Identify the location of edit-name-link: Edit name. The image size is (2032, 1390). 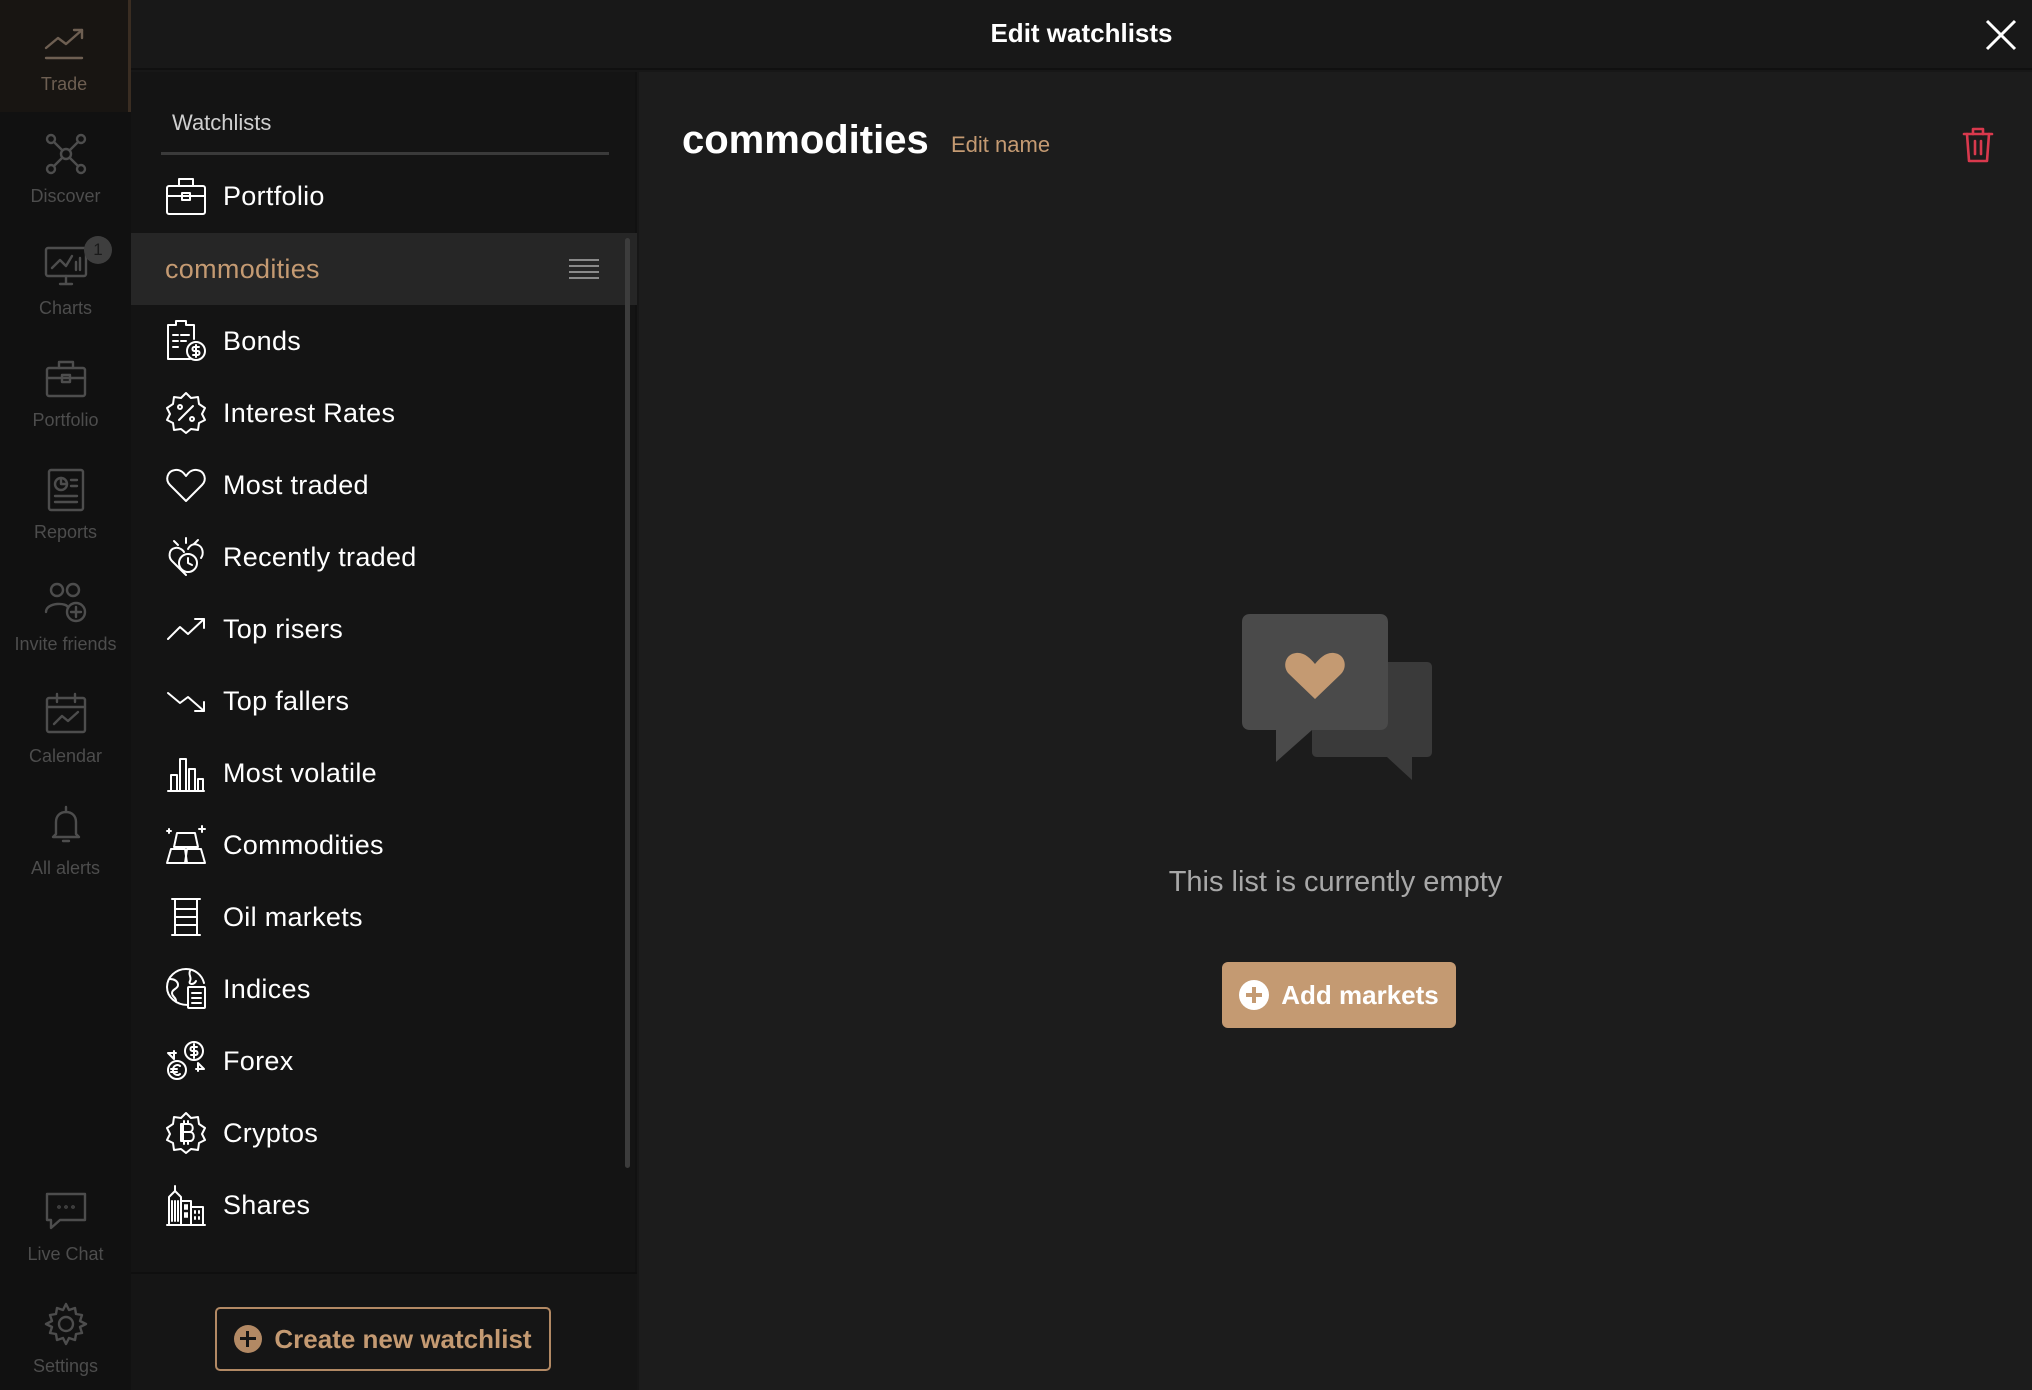
(1000, 145).